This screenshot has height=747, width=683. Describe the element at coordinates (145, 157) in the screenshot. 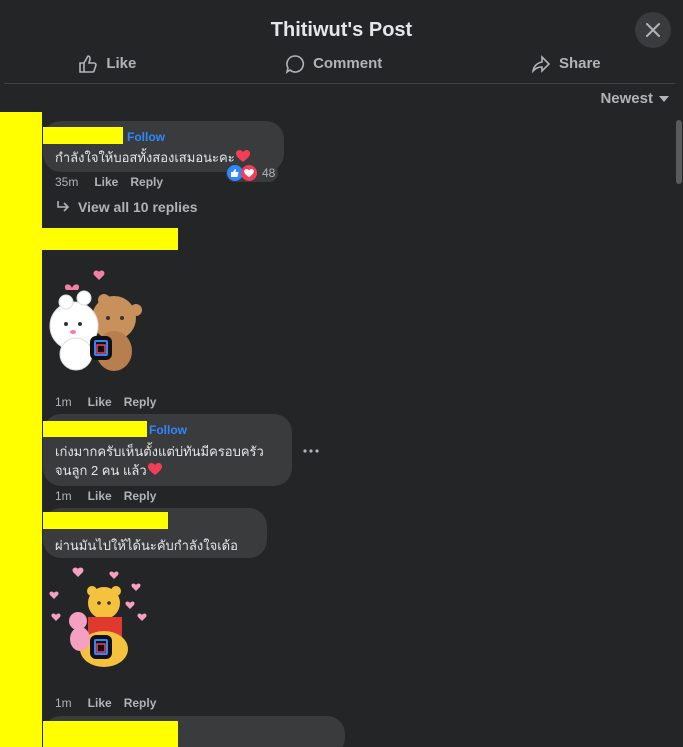

I see `comment-text-content: กำลังใจให้บอสทั้งสองเสมอนะคะ` at that location.